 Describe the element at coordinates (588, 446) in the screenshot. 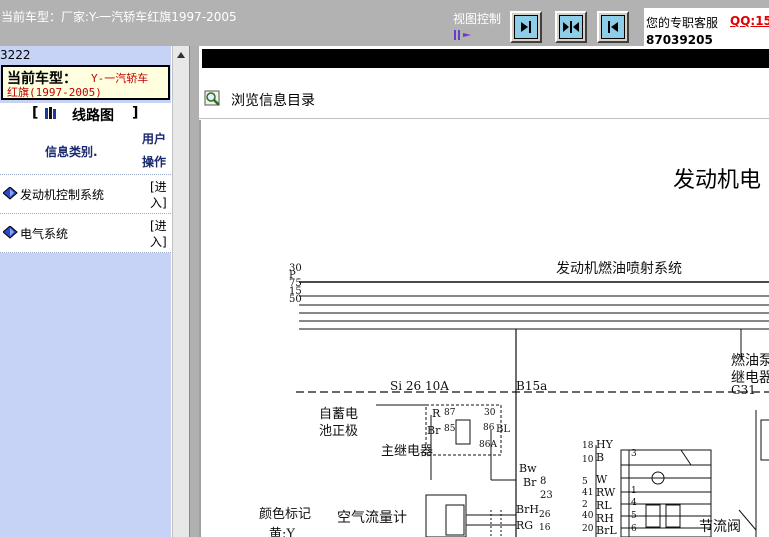

I see `diagram-label: 18` at that location.